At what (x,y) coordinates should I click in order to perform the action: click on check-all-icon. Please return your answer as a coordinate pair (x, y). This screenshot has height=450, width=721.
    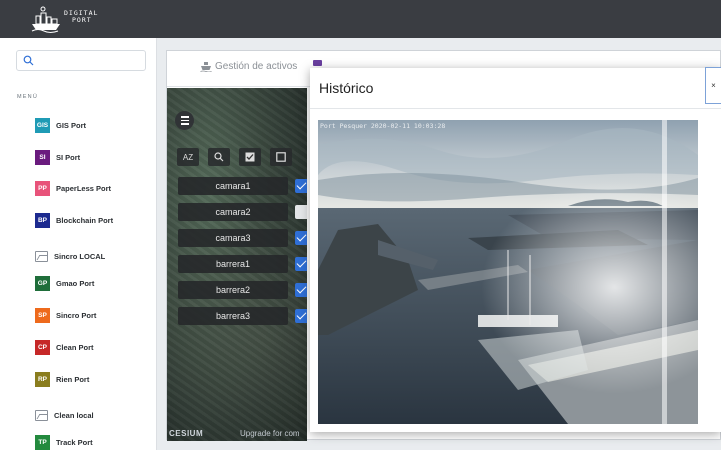
    Looking at the image, I should click on (250, 157).